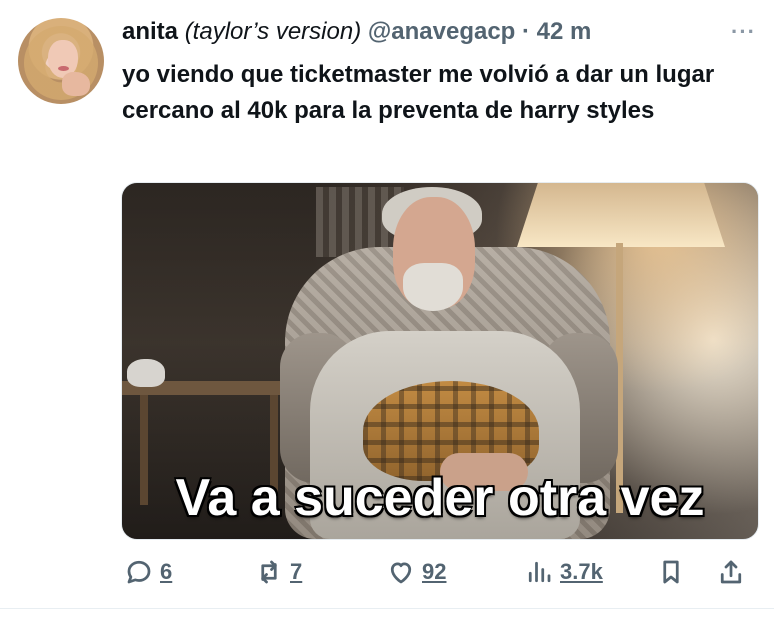  Describe the element at coordinates (273, 31) in the screenshot. I see `author-name-suffix: (taylor’s version)` at that location.